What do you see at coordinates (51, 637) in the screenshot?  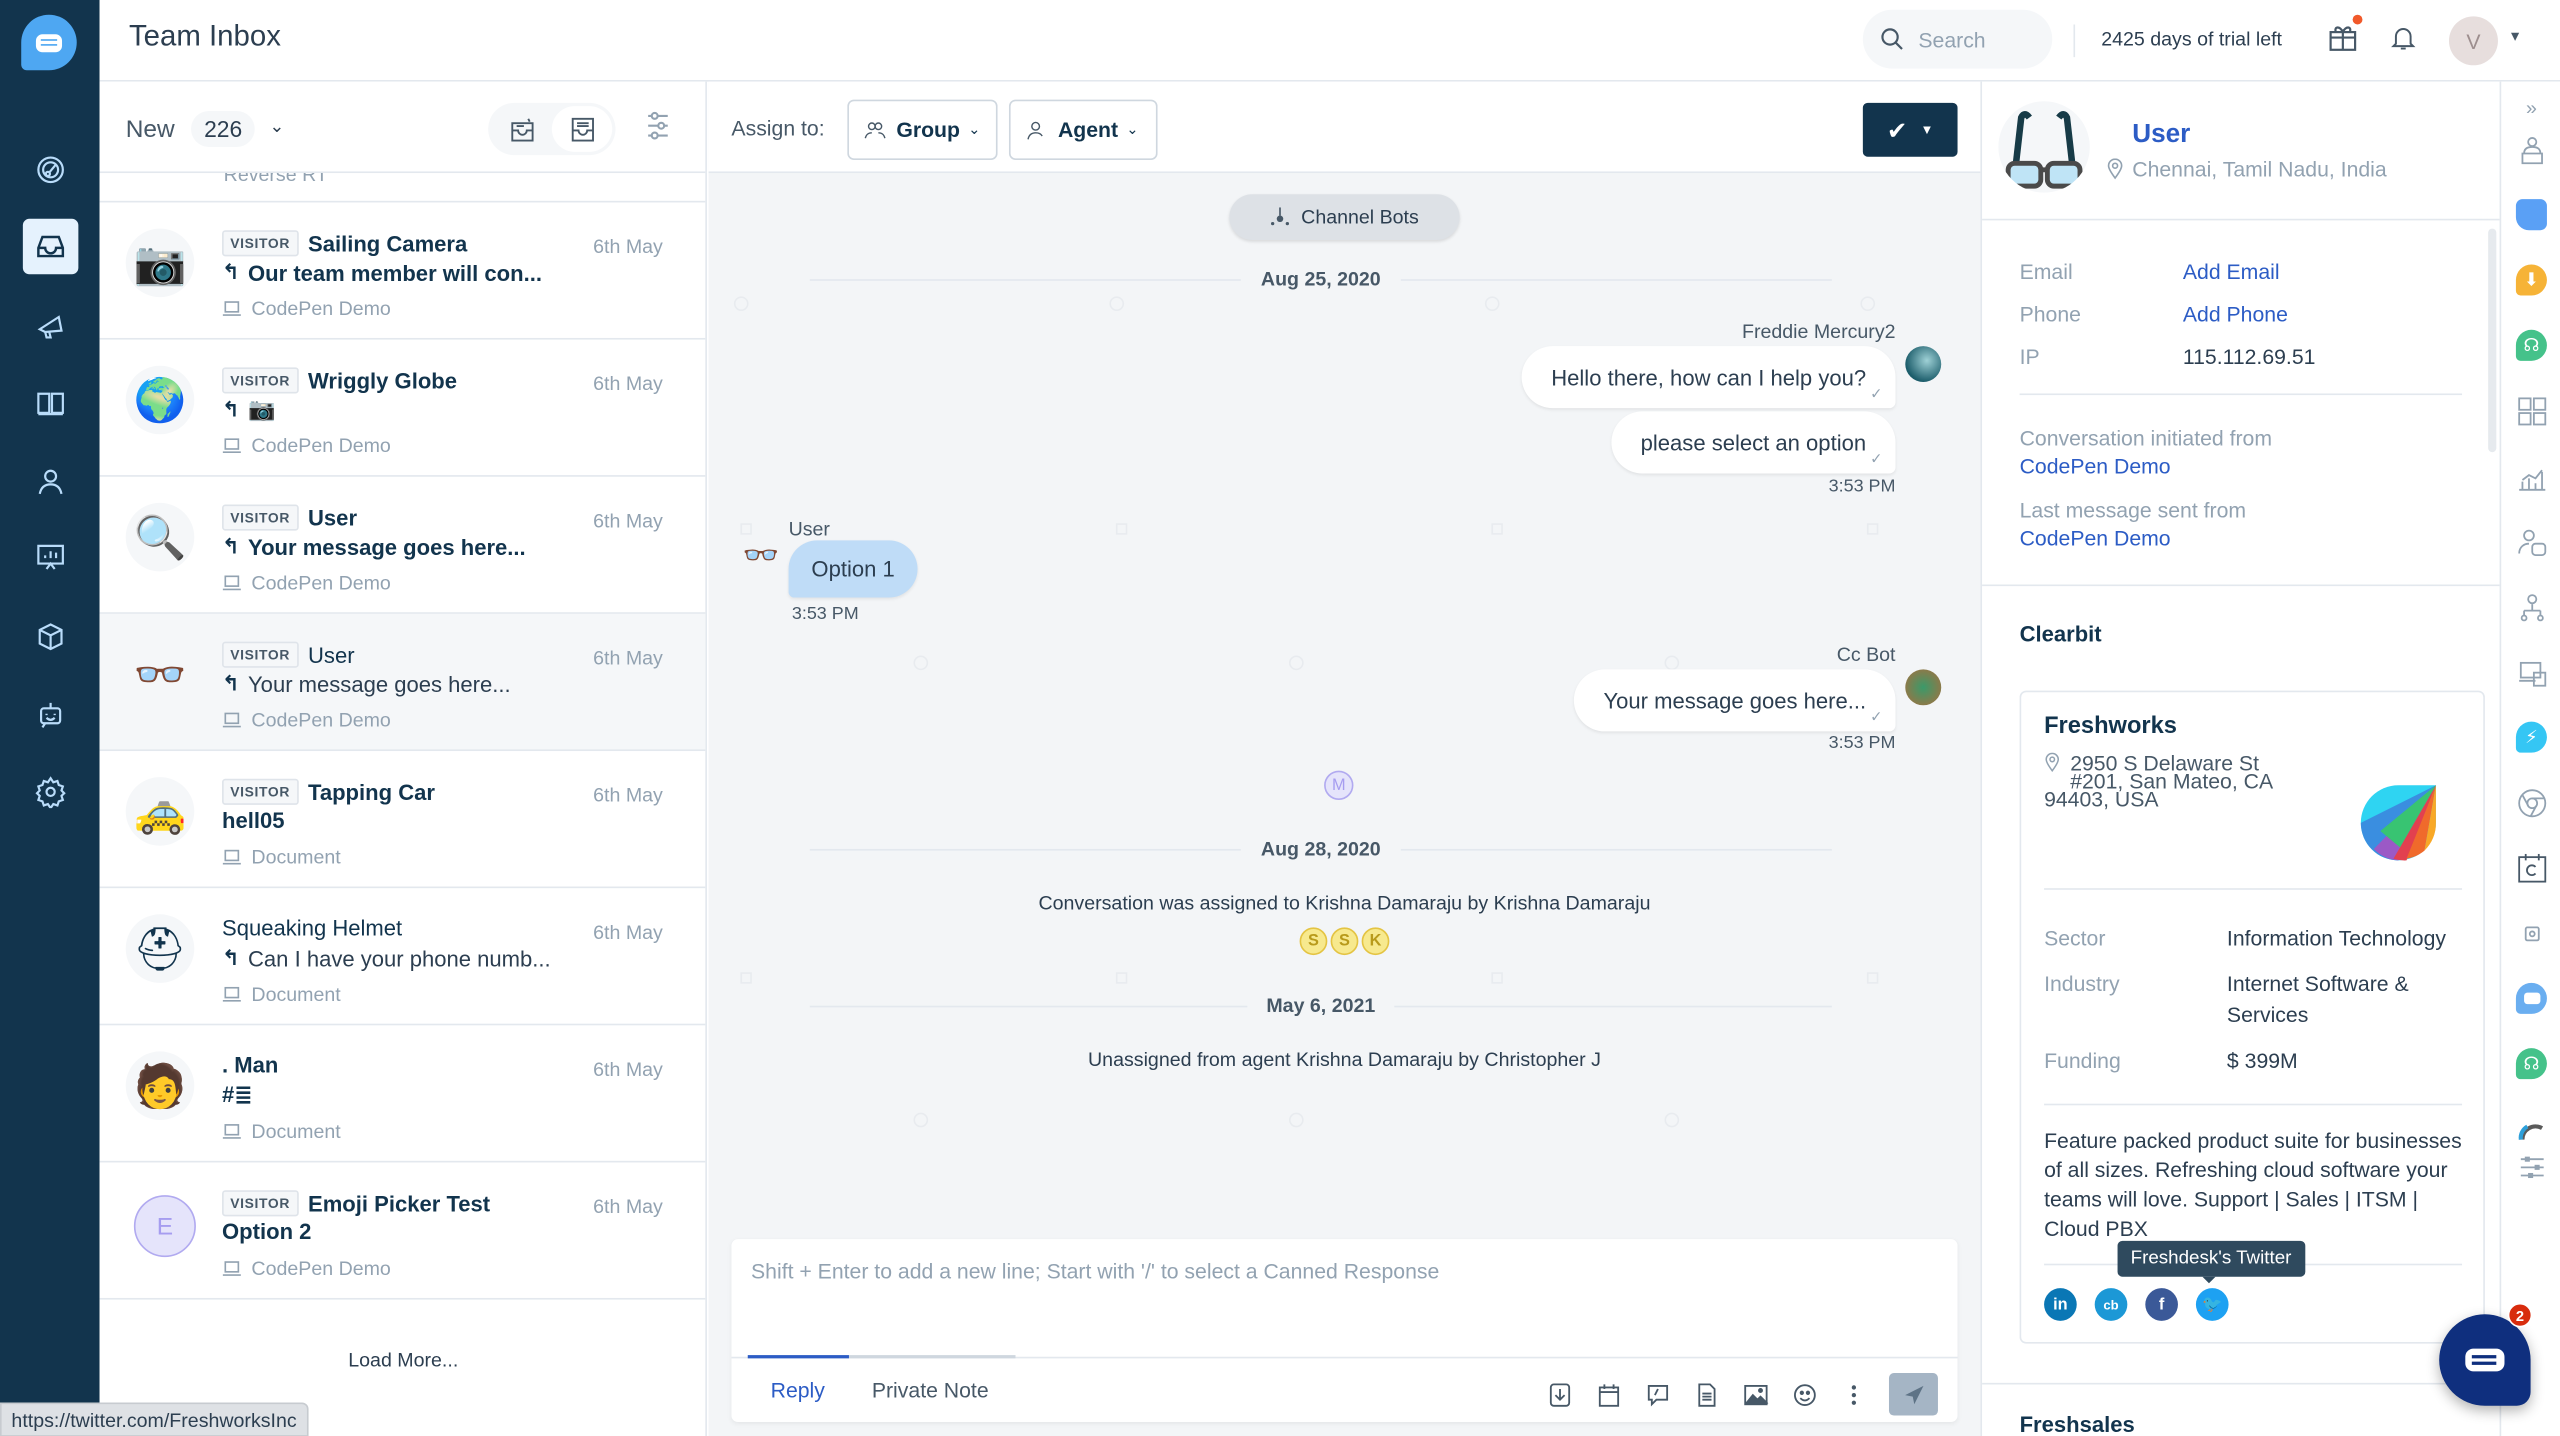 I see `apps-icon` at bounding box center [51, 637].